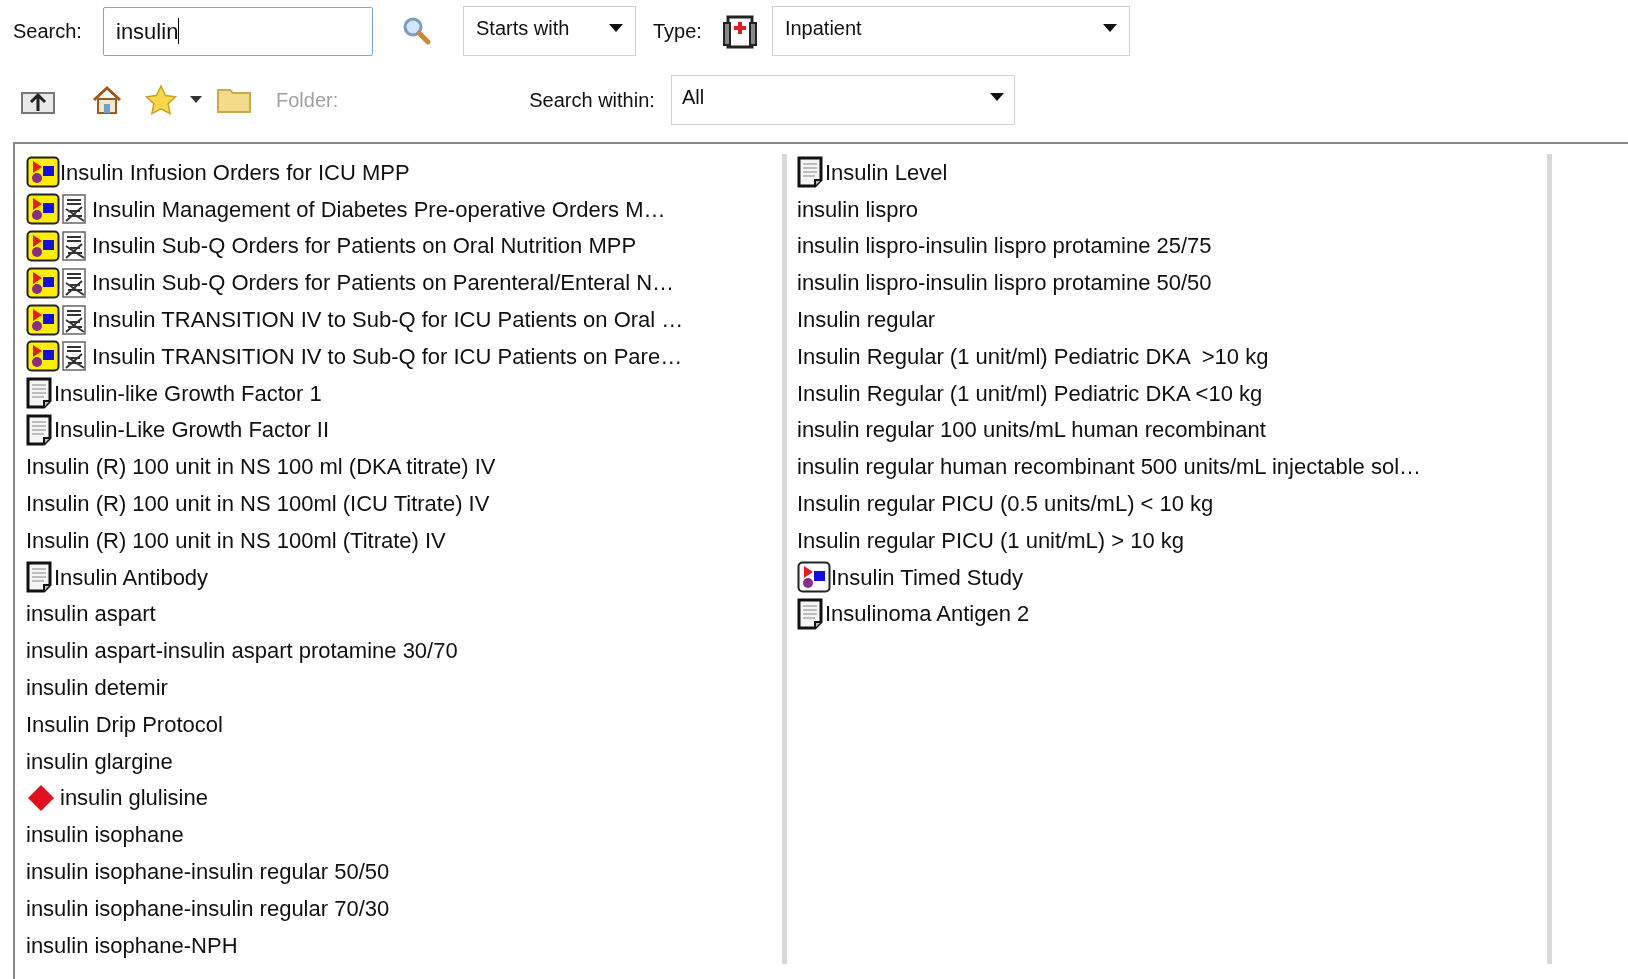 This screenshot has width=1628, height=979. I want to click on list-item: insulin aspart-insulin aspart protamine 30/70, so click(242, 651).